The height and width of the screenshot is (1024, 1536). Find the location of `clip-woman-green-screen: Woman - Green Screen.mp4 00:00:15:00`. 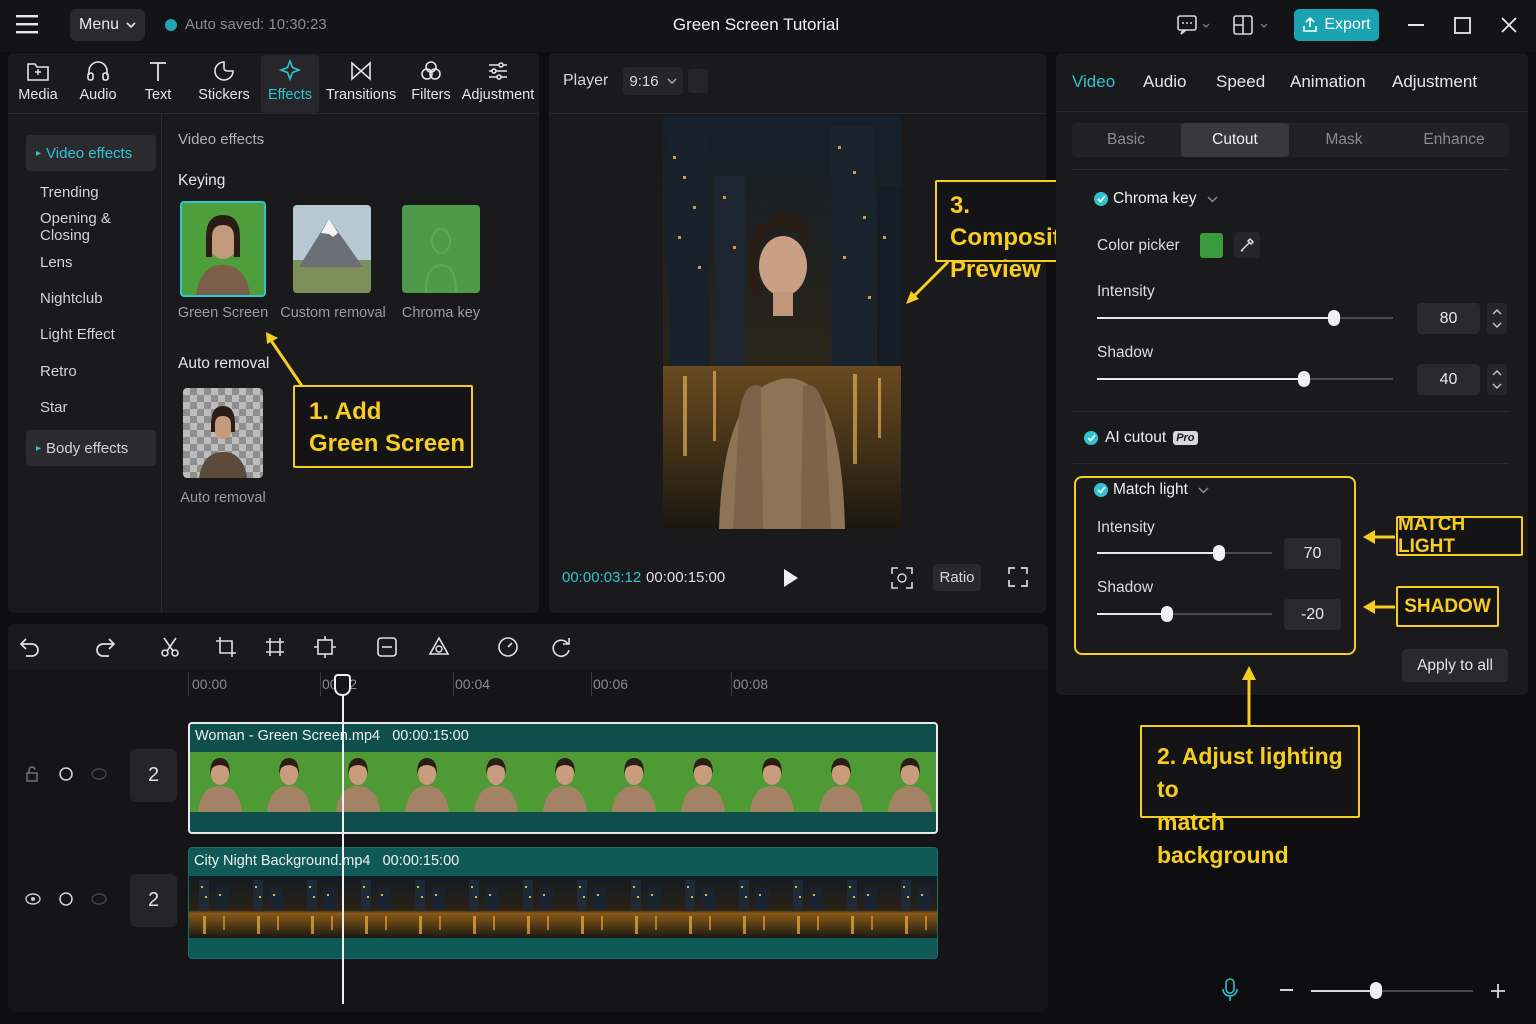

clip-woman-green-screen: Woman - Green Screen.mp4 00:00:15:00 is located at coordinates (563, 778).